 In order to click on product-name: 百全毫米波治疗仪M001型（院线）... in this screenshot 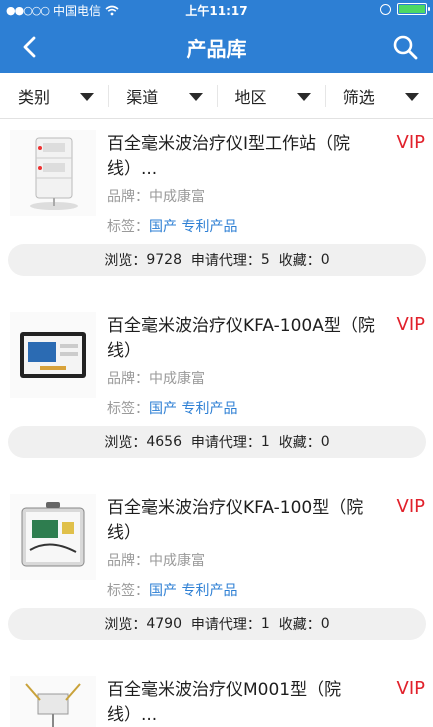, I will do `click(247, 702)`.